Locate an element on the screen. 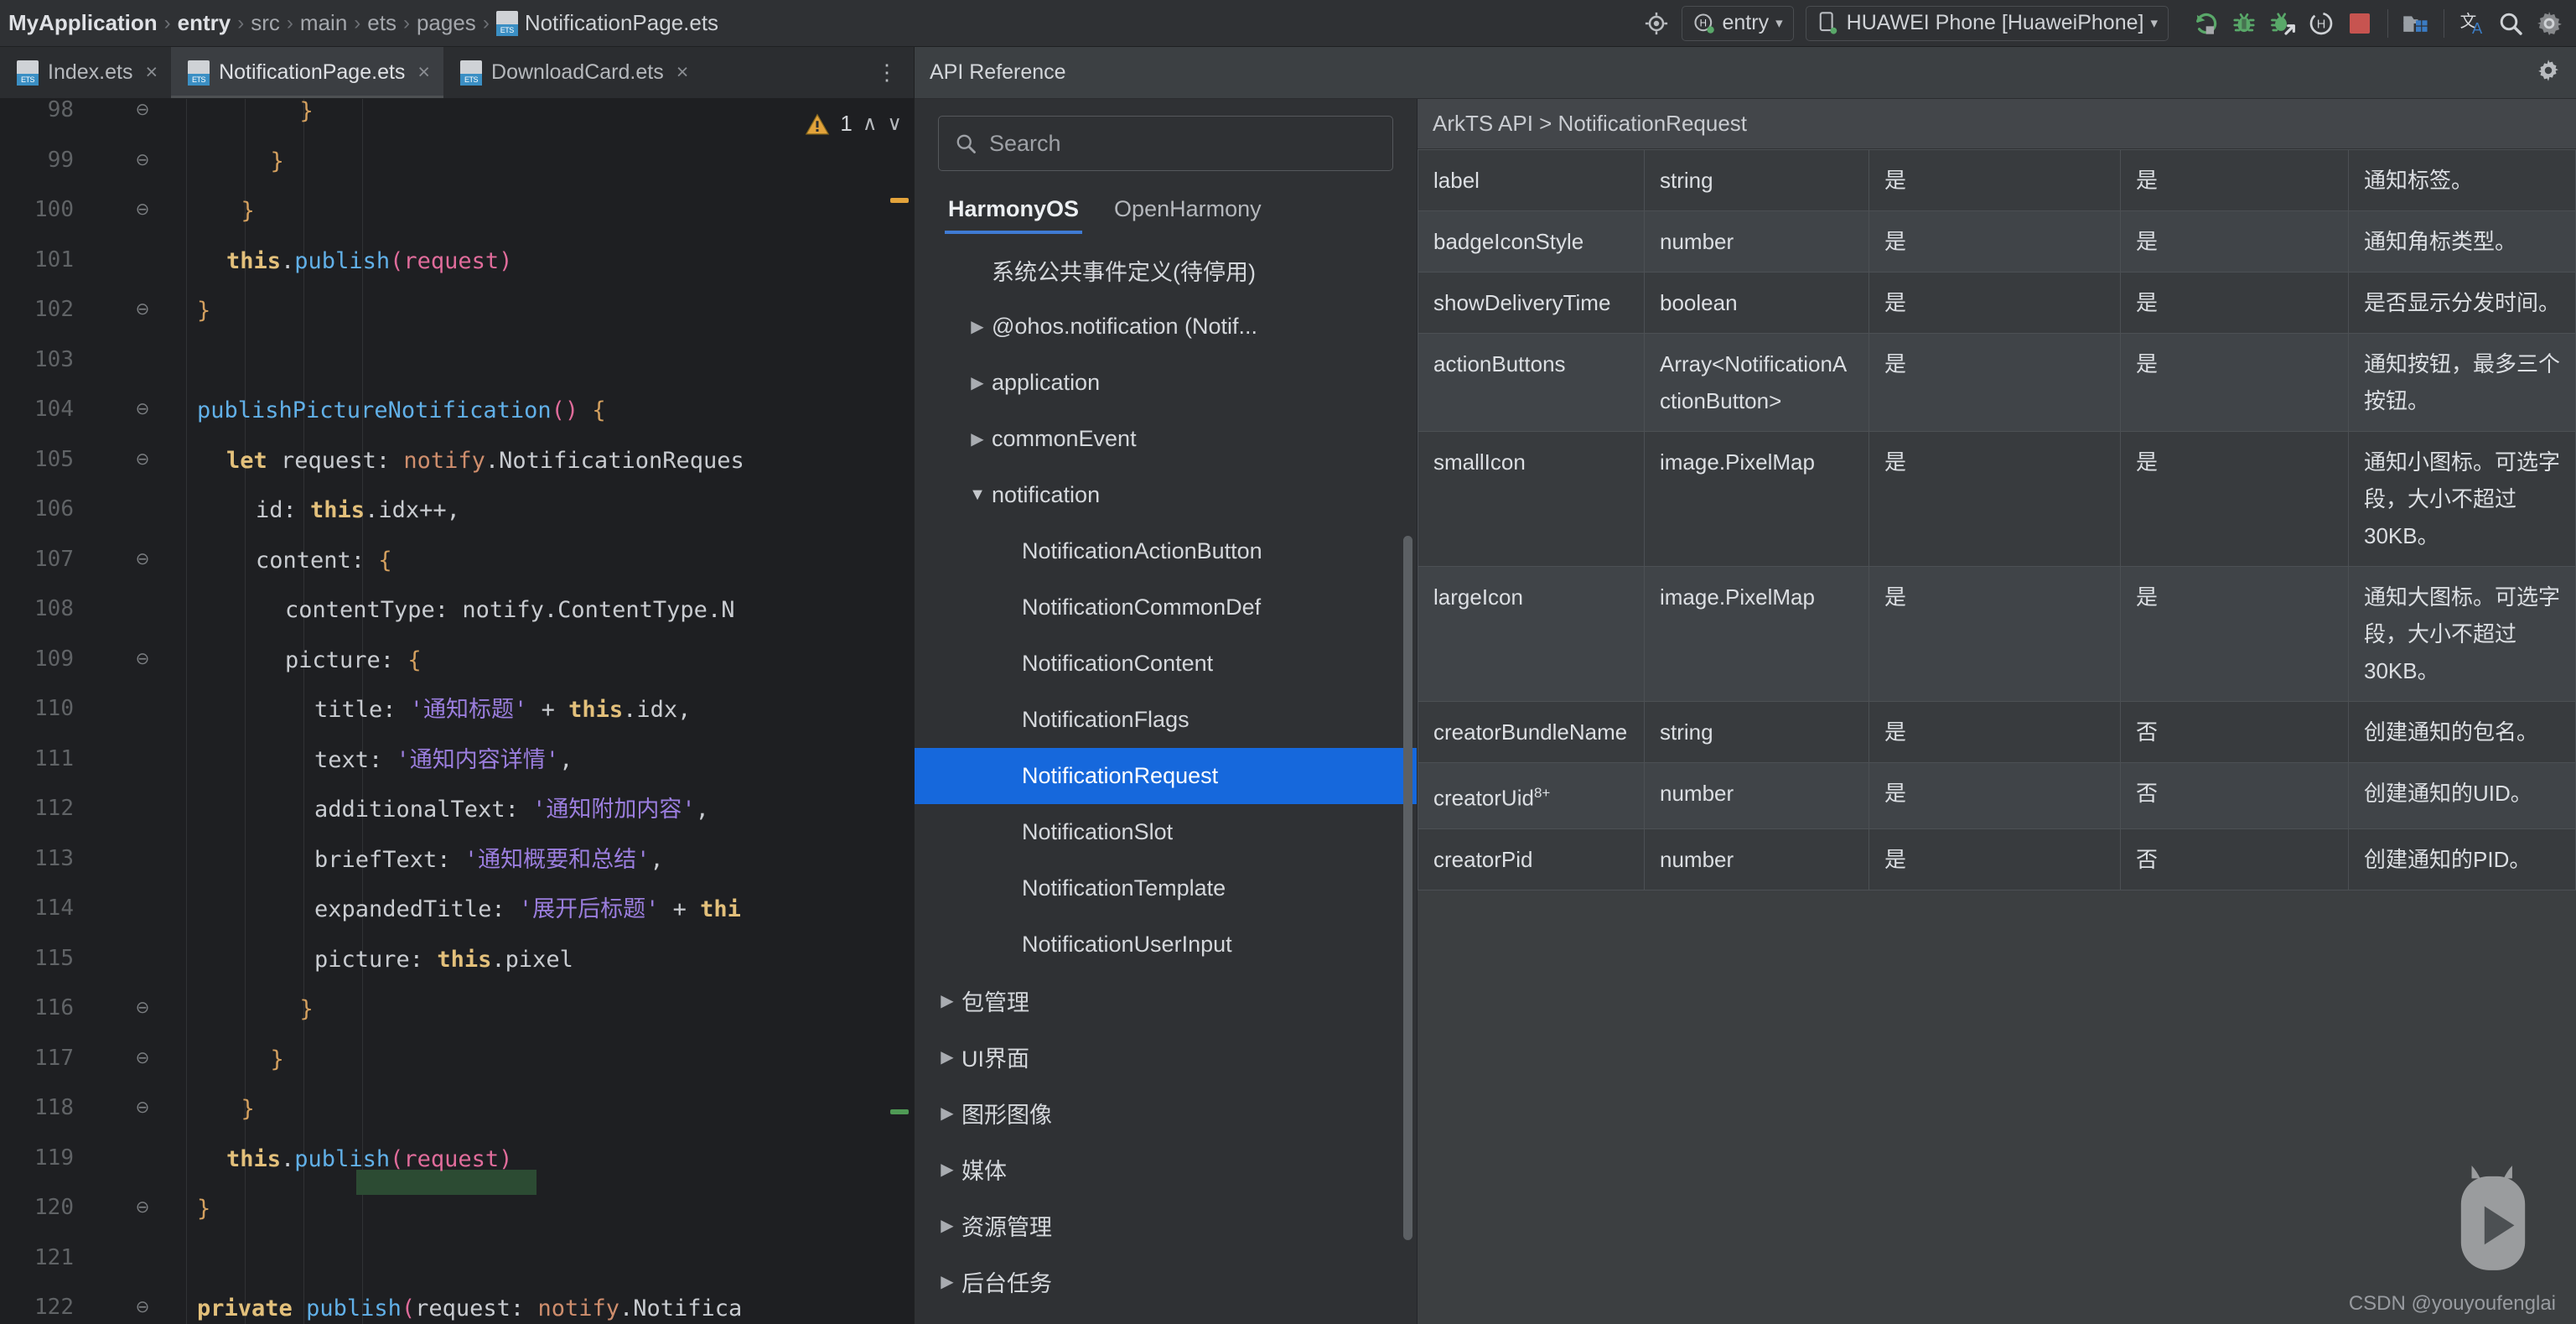  editor-tab: Index.ets × is located at coordinates (85, 72).